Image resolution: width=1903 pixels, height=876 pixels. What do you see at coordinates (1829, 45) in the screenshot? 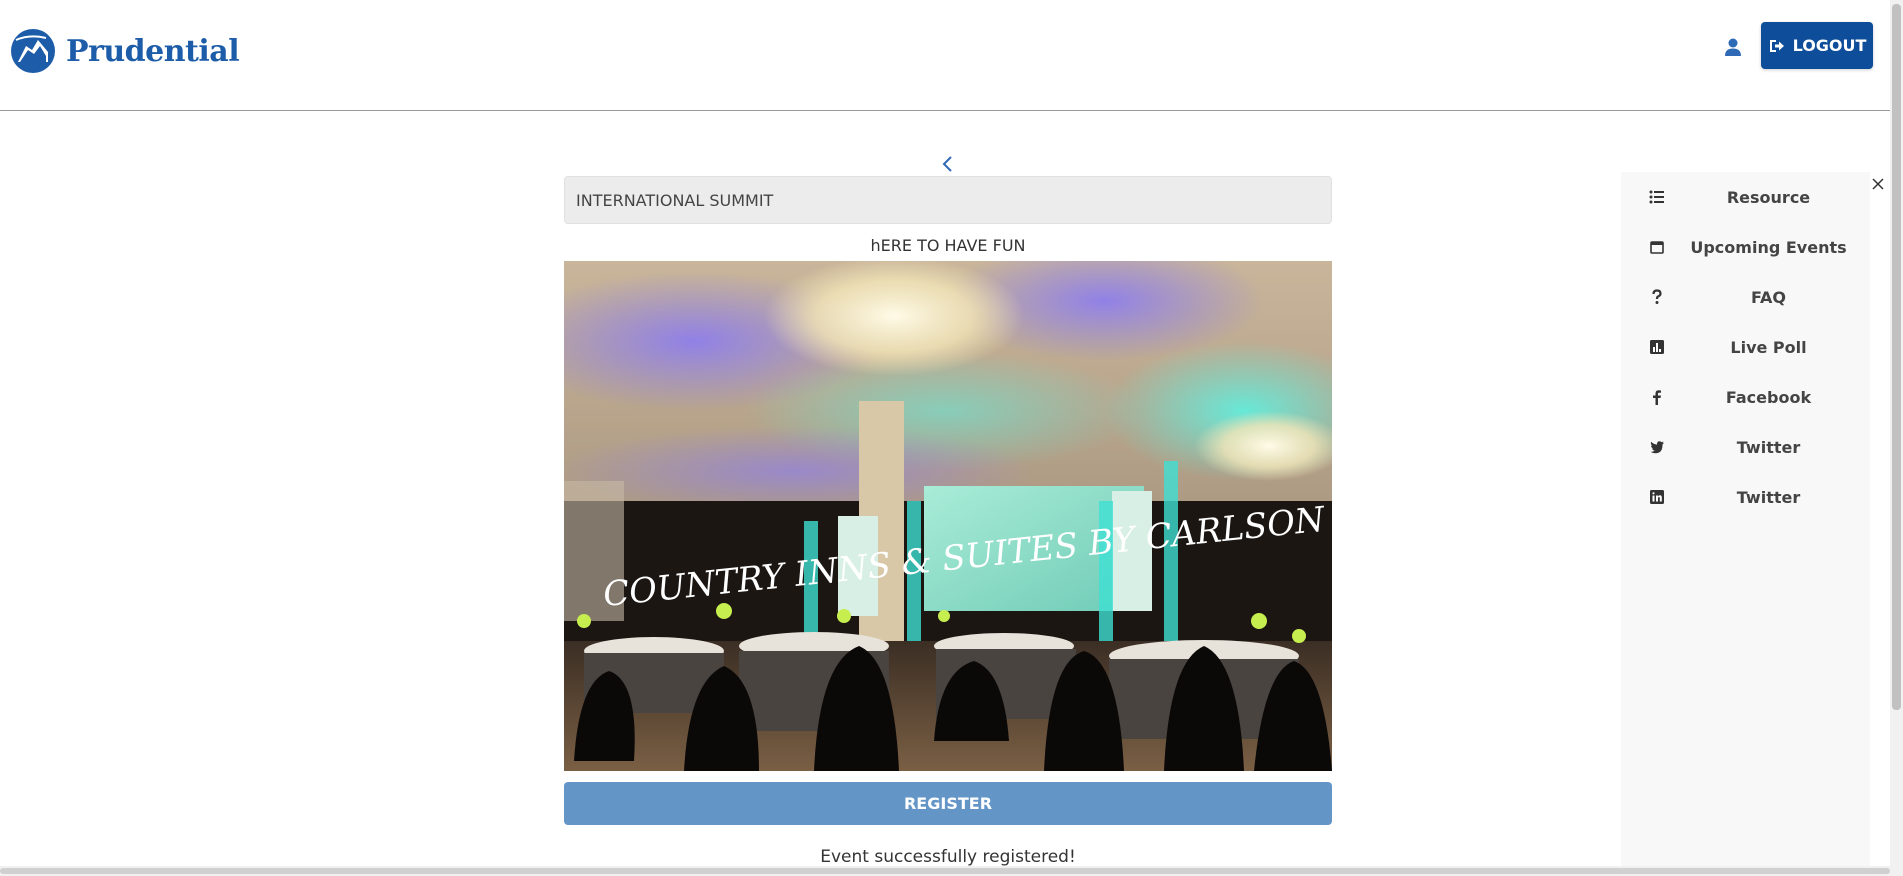
I see `logout-label: LOGOUT` at bounding box center [1829, 45].